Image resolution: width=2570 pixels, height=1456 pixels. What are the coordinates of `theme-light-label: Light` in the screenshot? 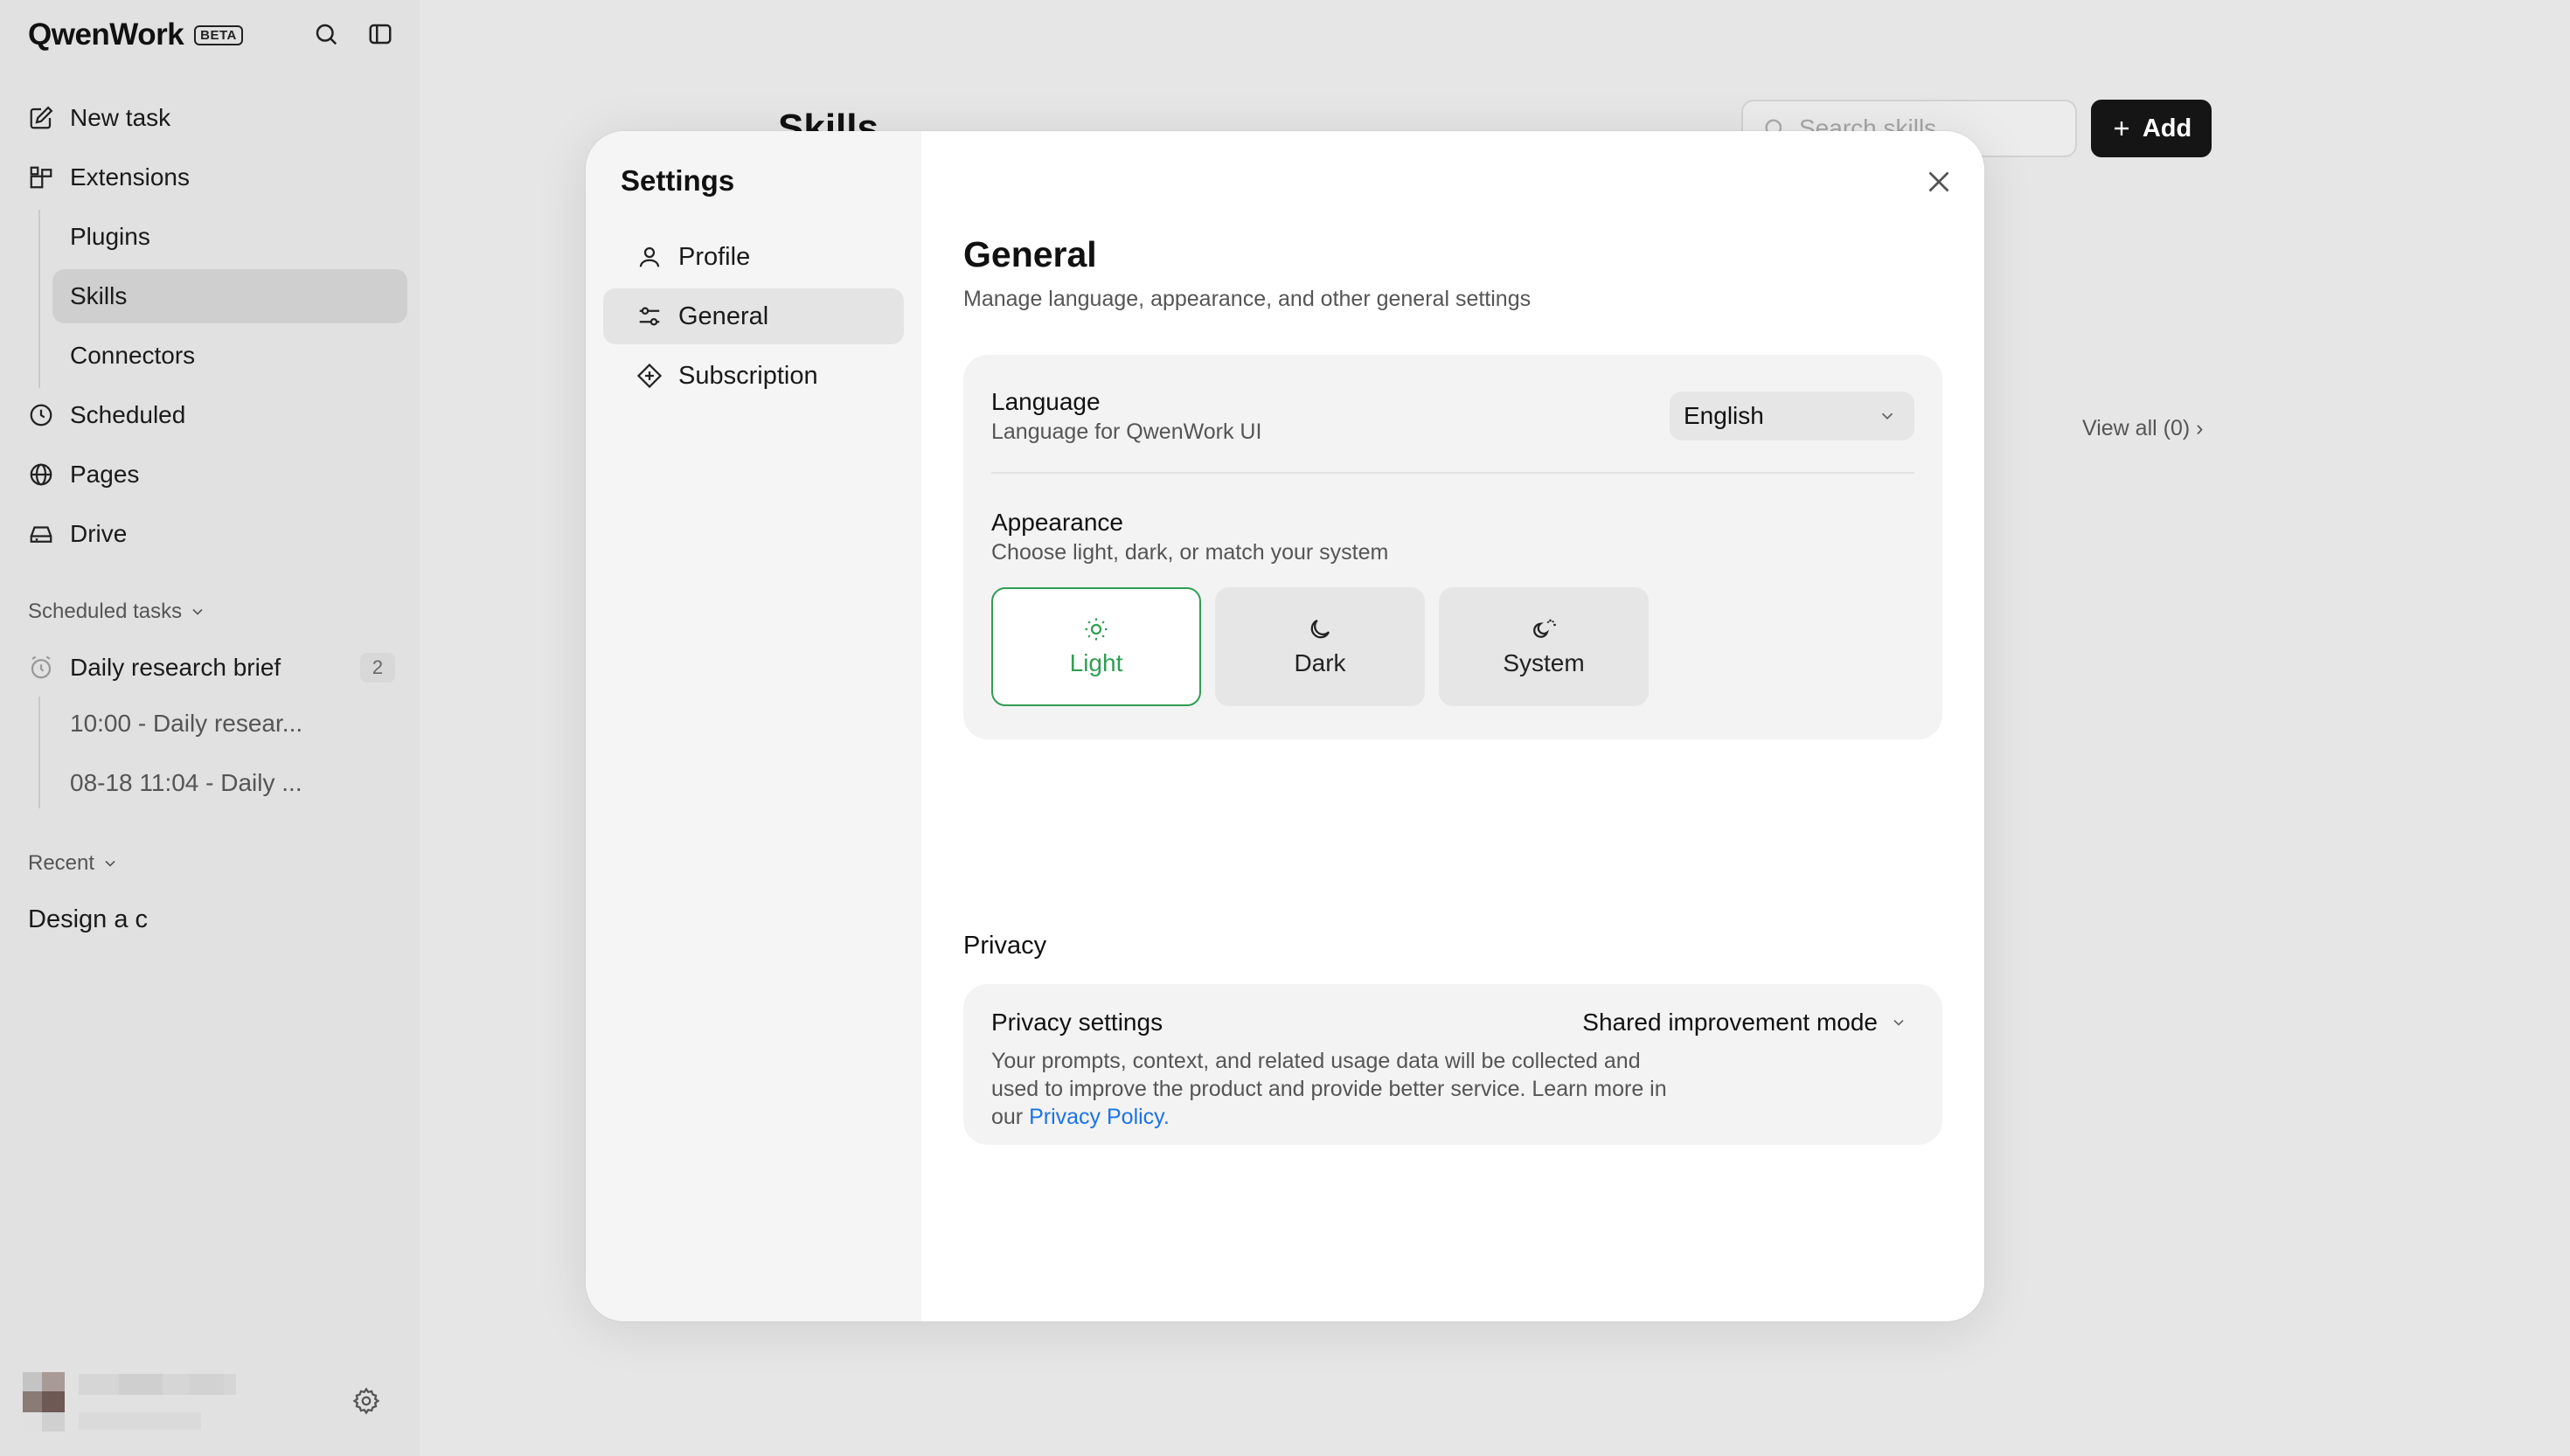 It's located at (1096, 662).